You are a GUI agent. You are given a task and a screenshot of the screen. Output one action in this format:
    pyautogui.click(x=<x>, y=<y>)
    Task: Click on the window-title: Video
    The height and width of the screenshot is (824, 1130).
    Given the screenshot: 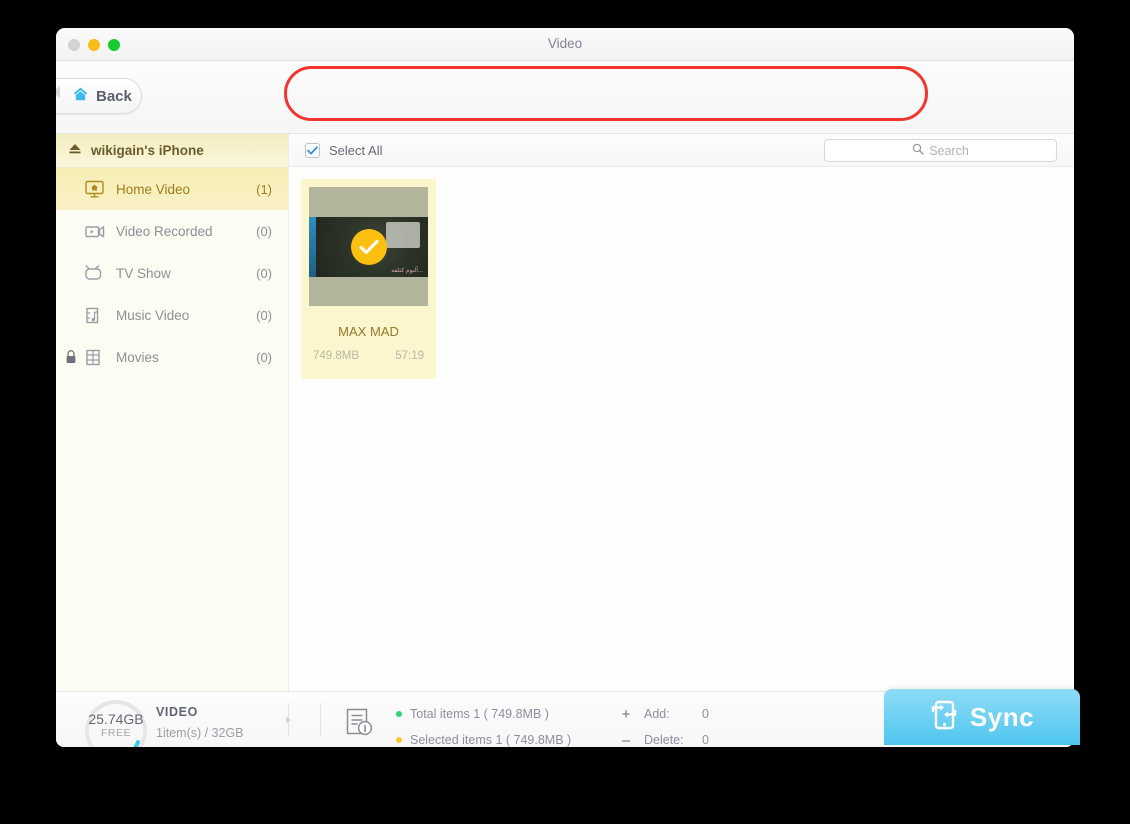 What is the action you would take?
    pyautogui.click(x=565, y=43)
    